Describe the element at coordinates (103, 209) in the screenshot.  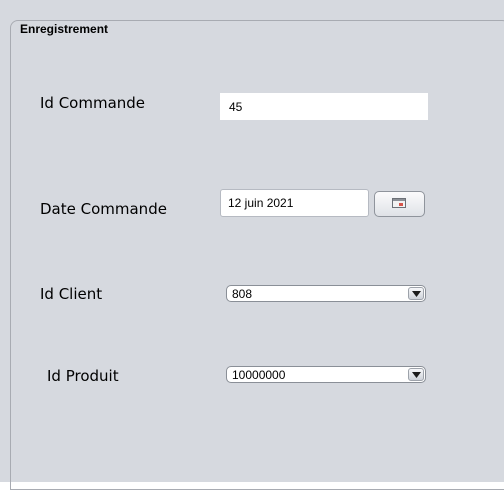
I see `date-commande-label: Date Commande` at that location.